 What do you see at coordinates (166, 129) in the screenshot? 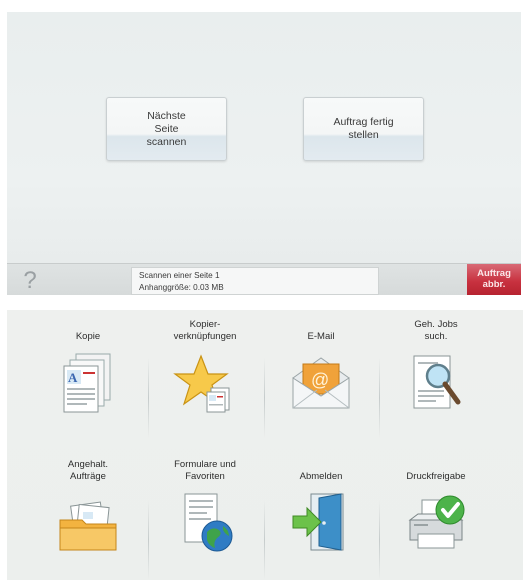
I see `scan-next-page-button: Nächste Seite scannen` at bounding box center [166, 129].